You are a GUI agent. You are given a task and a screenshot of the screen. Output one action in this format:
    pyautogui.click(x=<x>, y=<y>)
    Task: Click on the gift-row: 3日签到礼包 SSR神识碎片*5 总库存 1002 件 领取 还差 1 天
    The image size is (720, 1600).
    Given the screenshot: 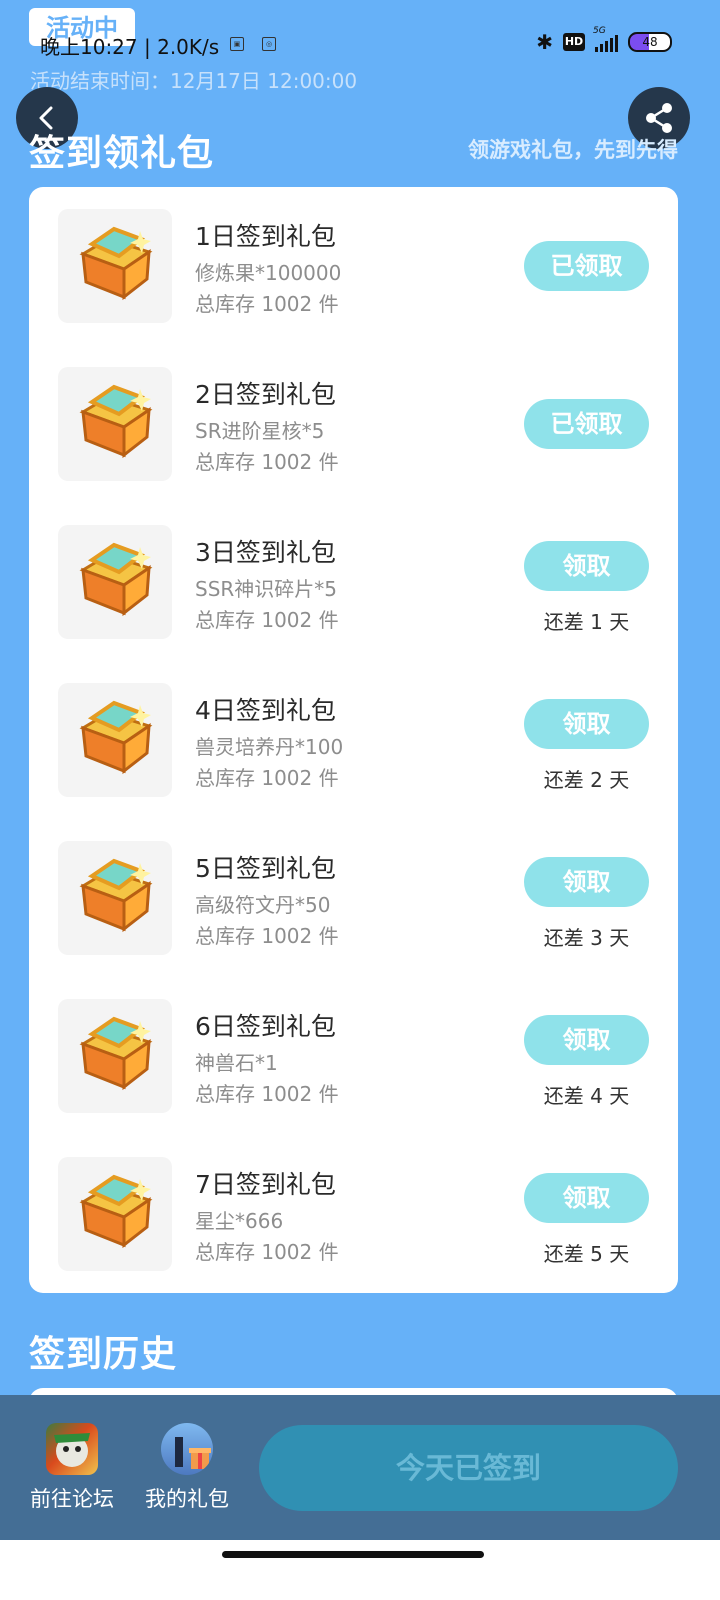 What is the action you would take?
    pyautogui.click(x=353, y=582)
    